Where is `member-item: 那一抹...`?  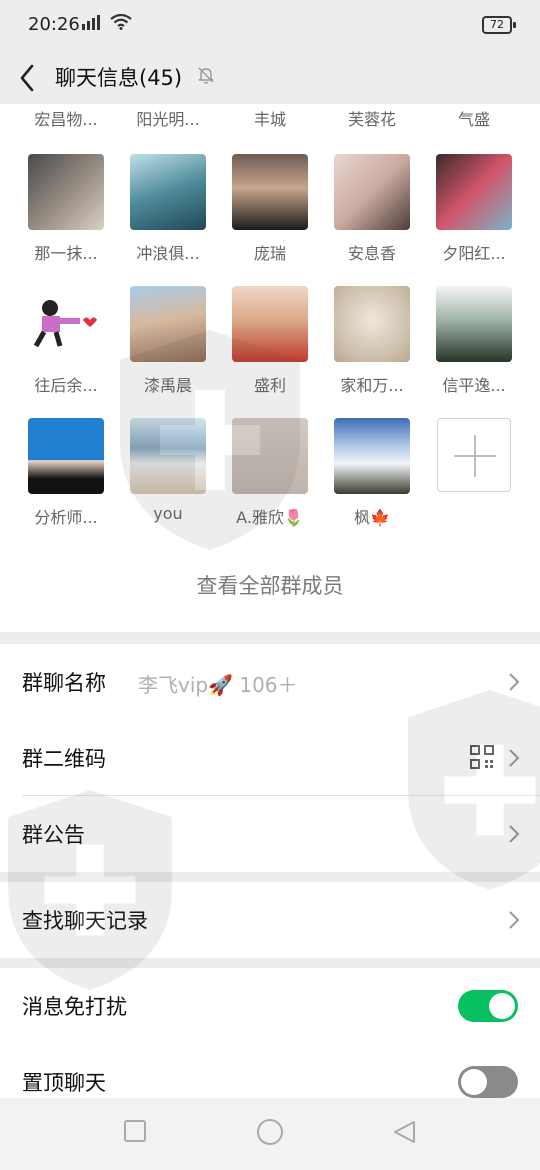 member-item: 那一抹... is located at coordinates (66, 209).